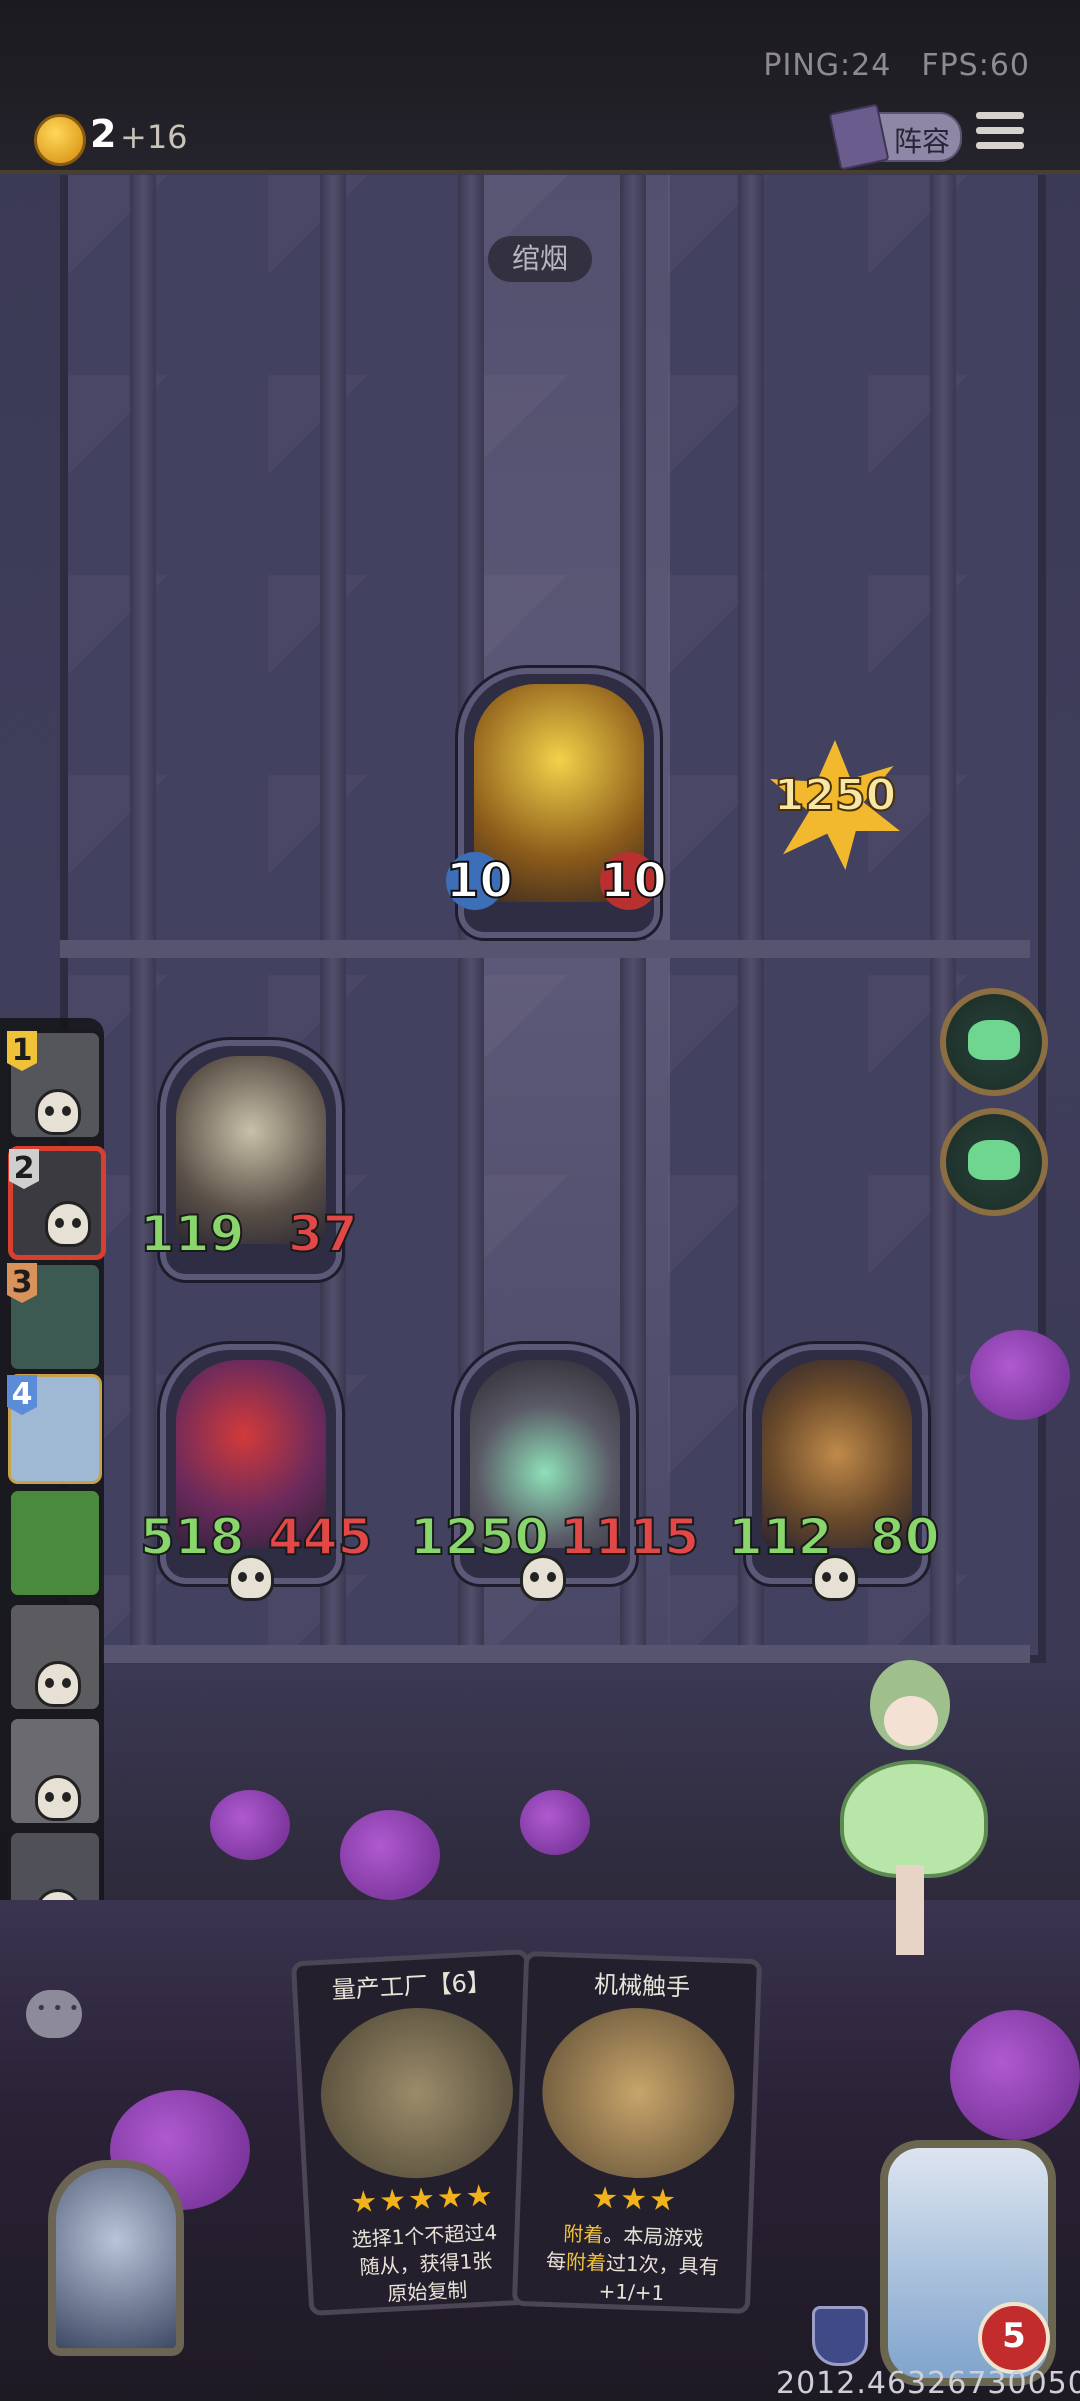  What do you see at coordinates (60, 140) in the screenshot?
I see `coin-icon` at bounding box center [60, 140].